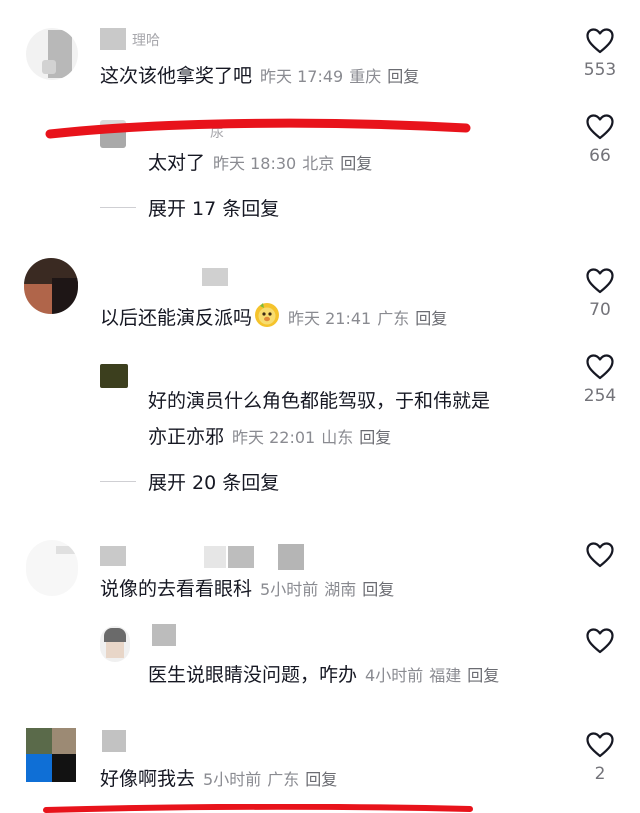 The width and height of the screenshot is (640, 813). Describe the element at coordinates (274, 437) in the screenshot. I see `timestamp: 昨天 22:01` at that location.